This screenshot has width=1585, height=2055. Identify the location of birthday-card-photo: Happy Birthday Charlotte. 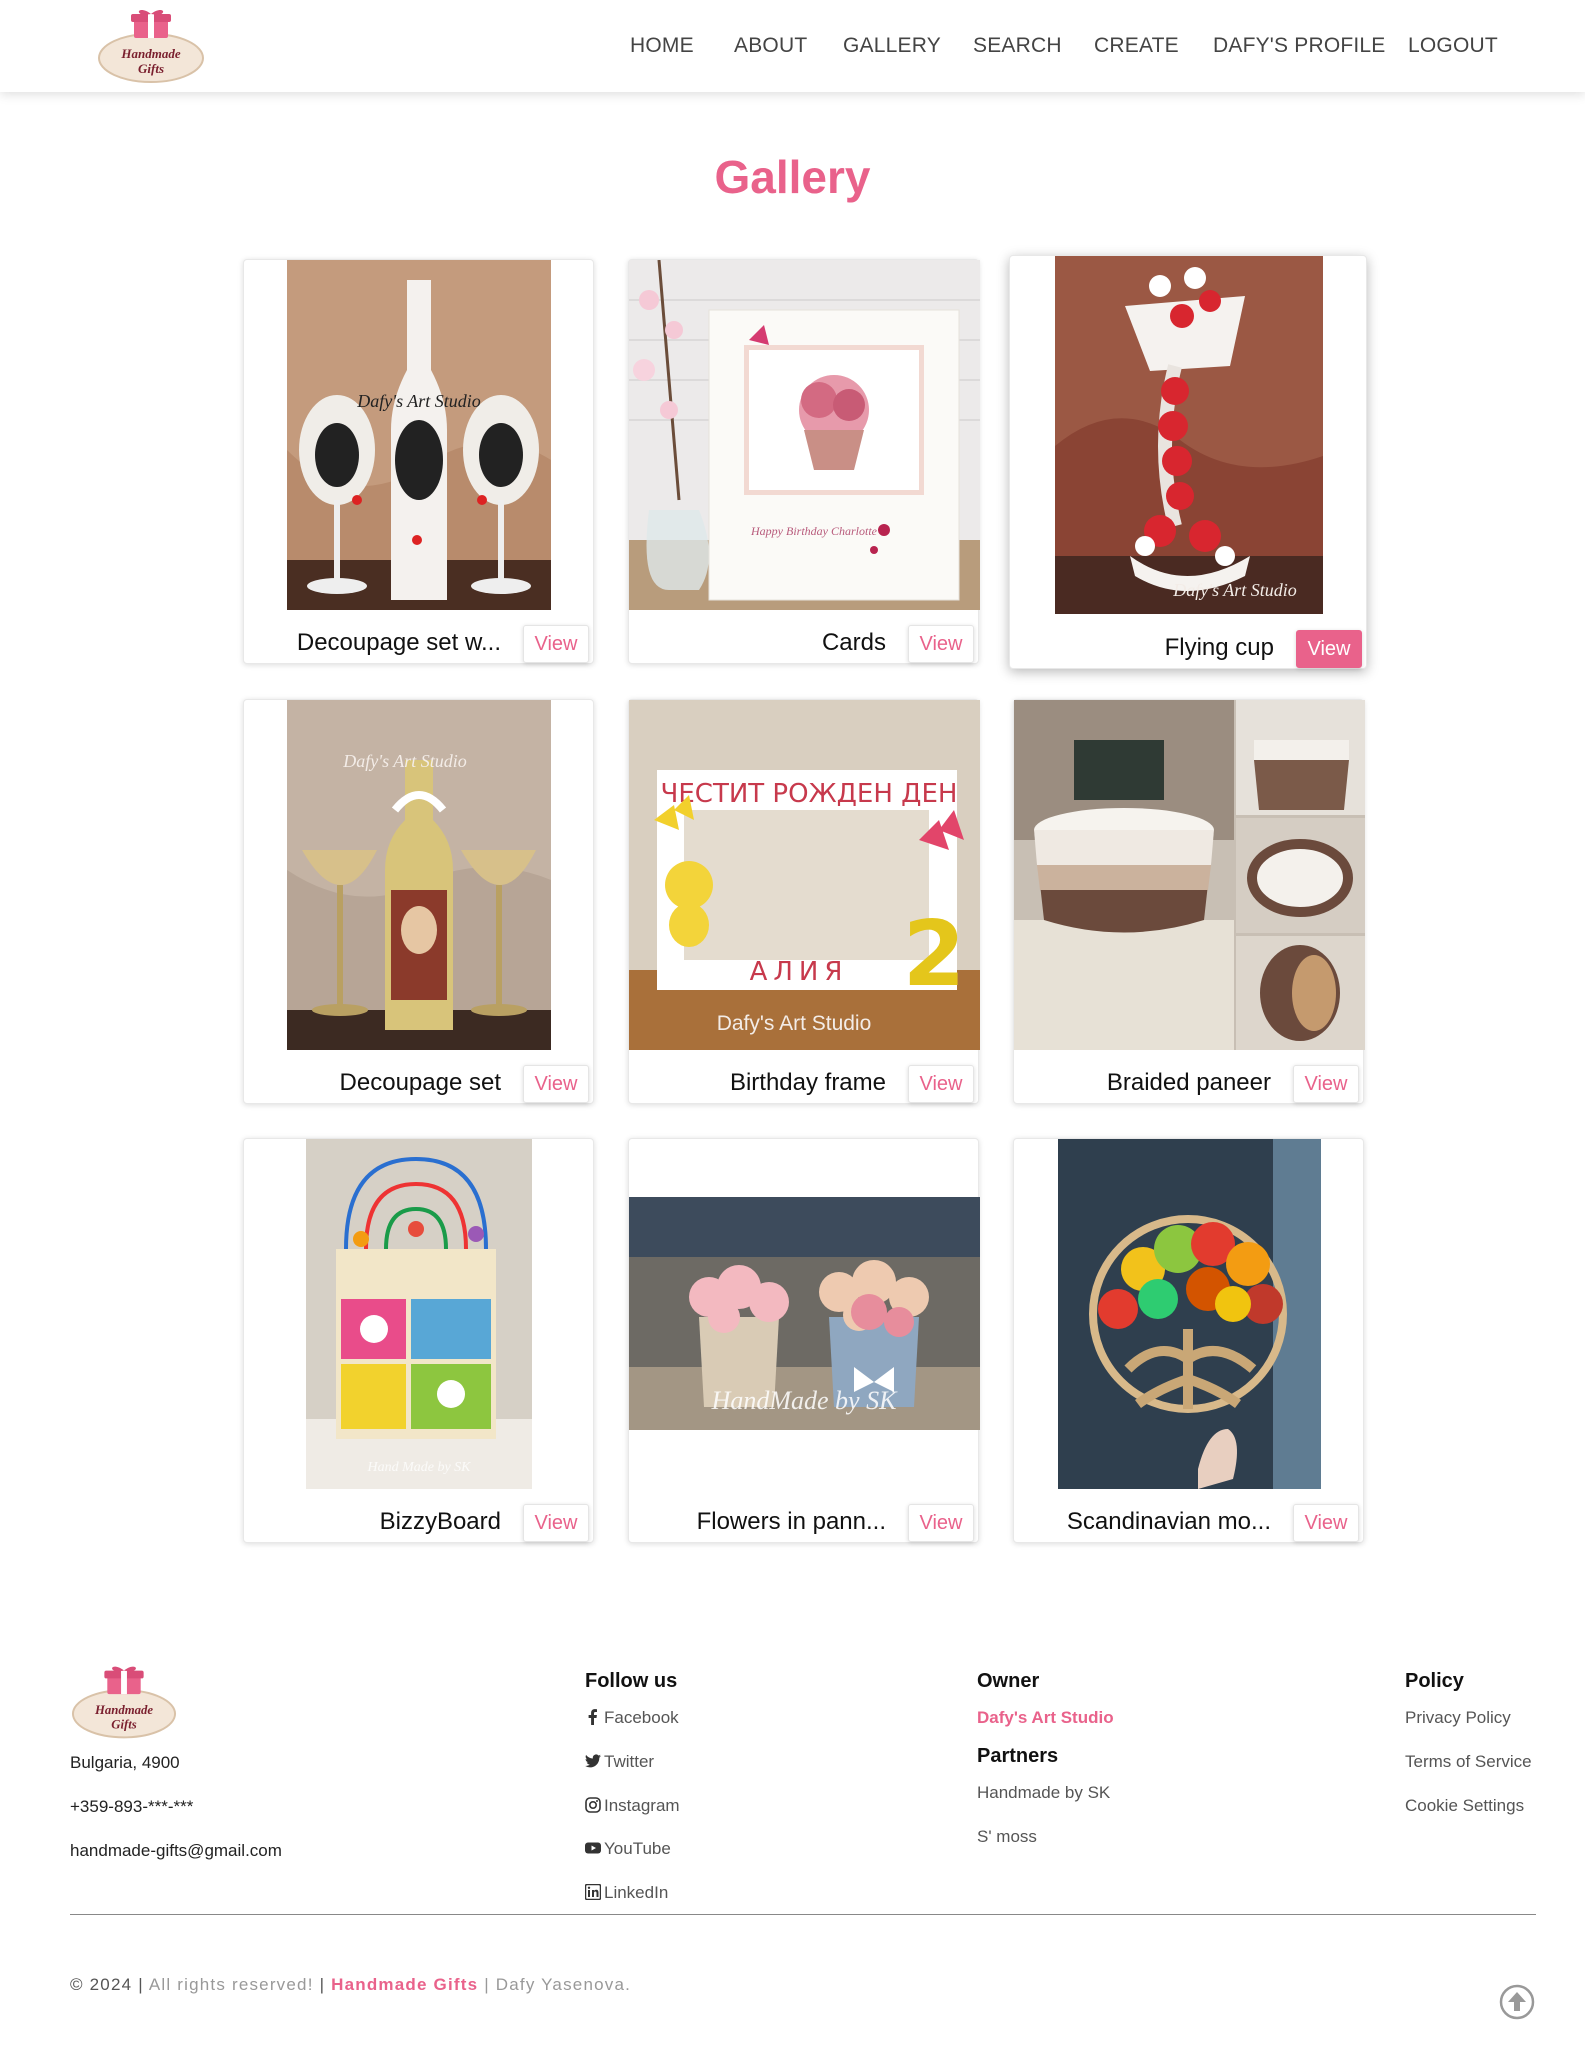
(804, 435).